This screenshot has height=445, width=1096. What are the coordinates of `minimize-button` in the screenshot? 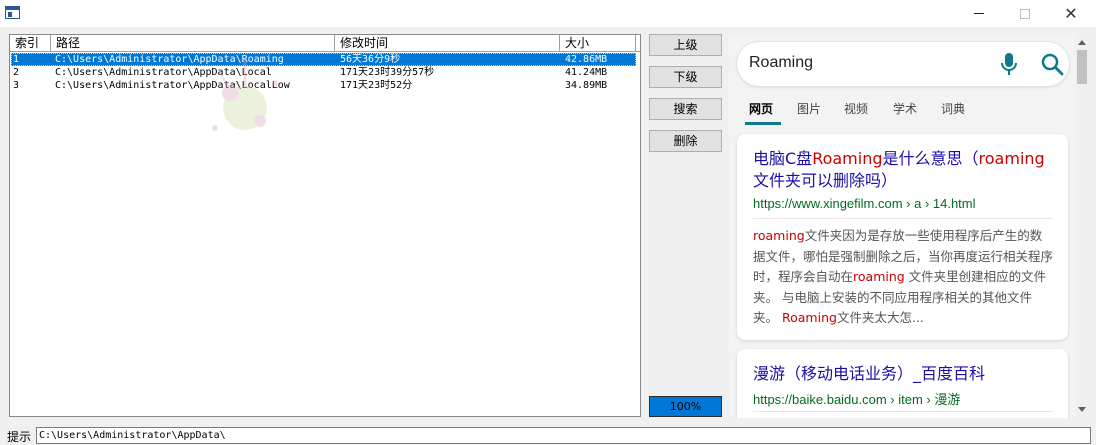 It's located at (979, 13).